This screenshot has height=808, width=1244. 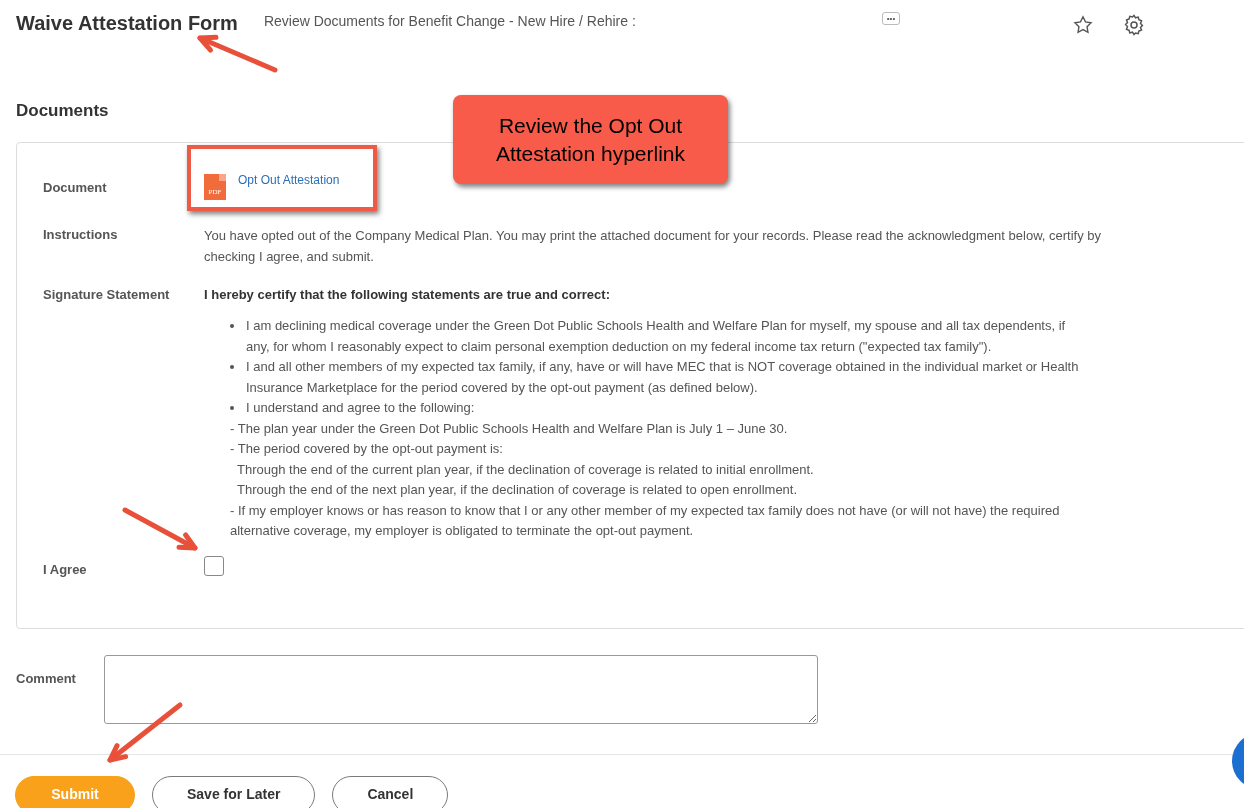 I want to click on callout-box: Review the Opt Out Attestation hyperlink, so click(x=590, y=139).